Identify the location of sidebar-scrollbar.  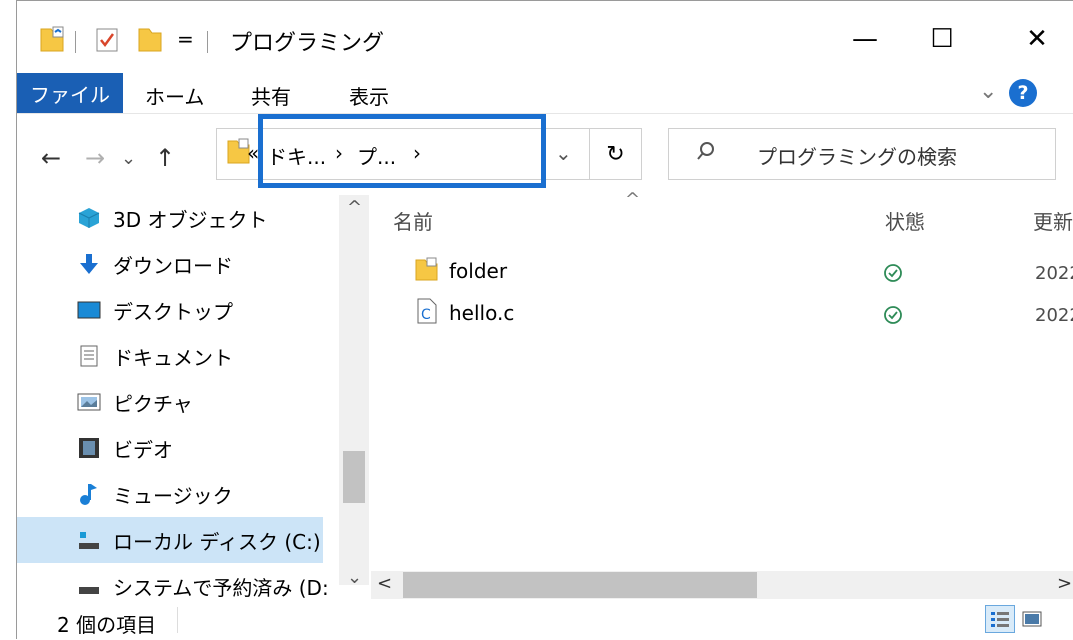
(354, 390).